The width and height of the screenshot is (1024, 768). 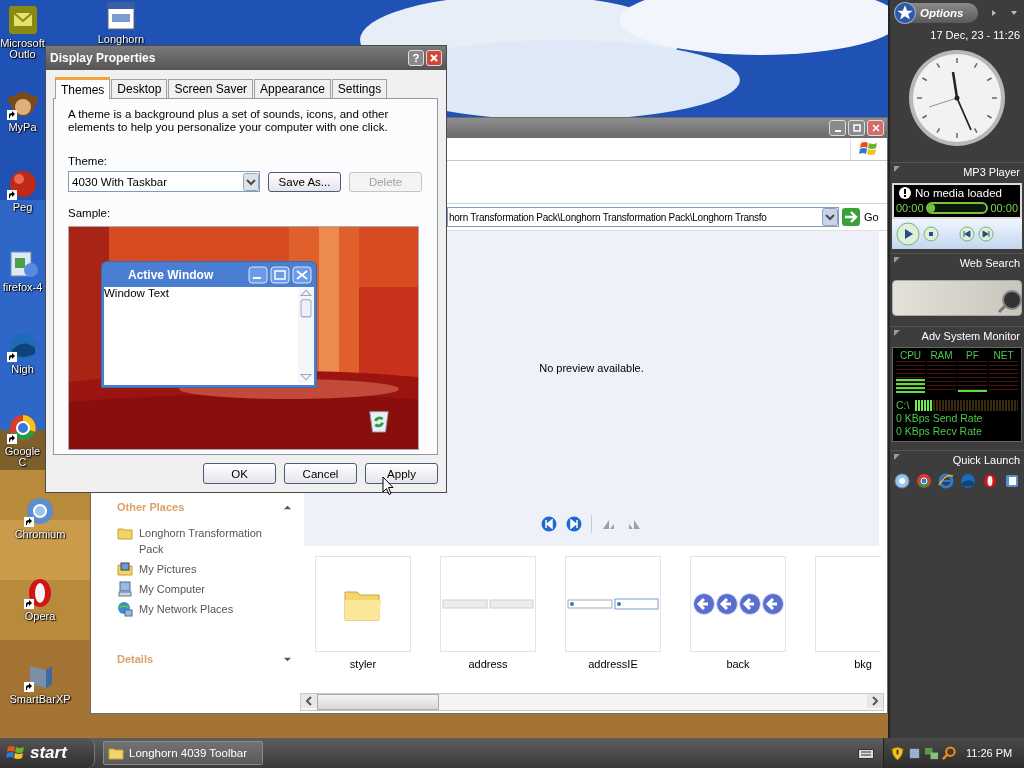 What do you see at coordinates (972, 355) in the screenshot?
I see `meter-label: PF` at bounding box center [972, 355].